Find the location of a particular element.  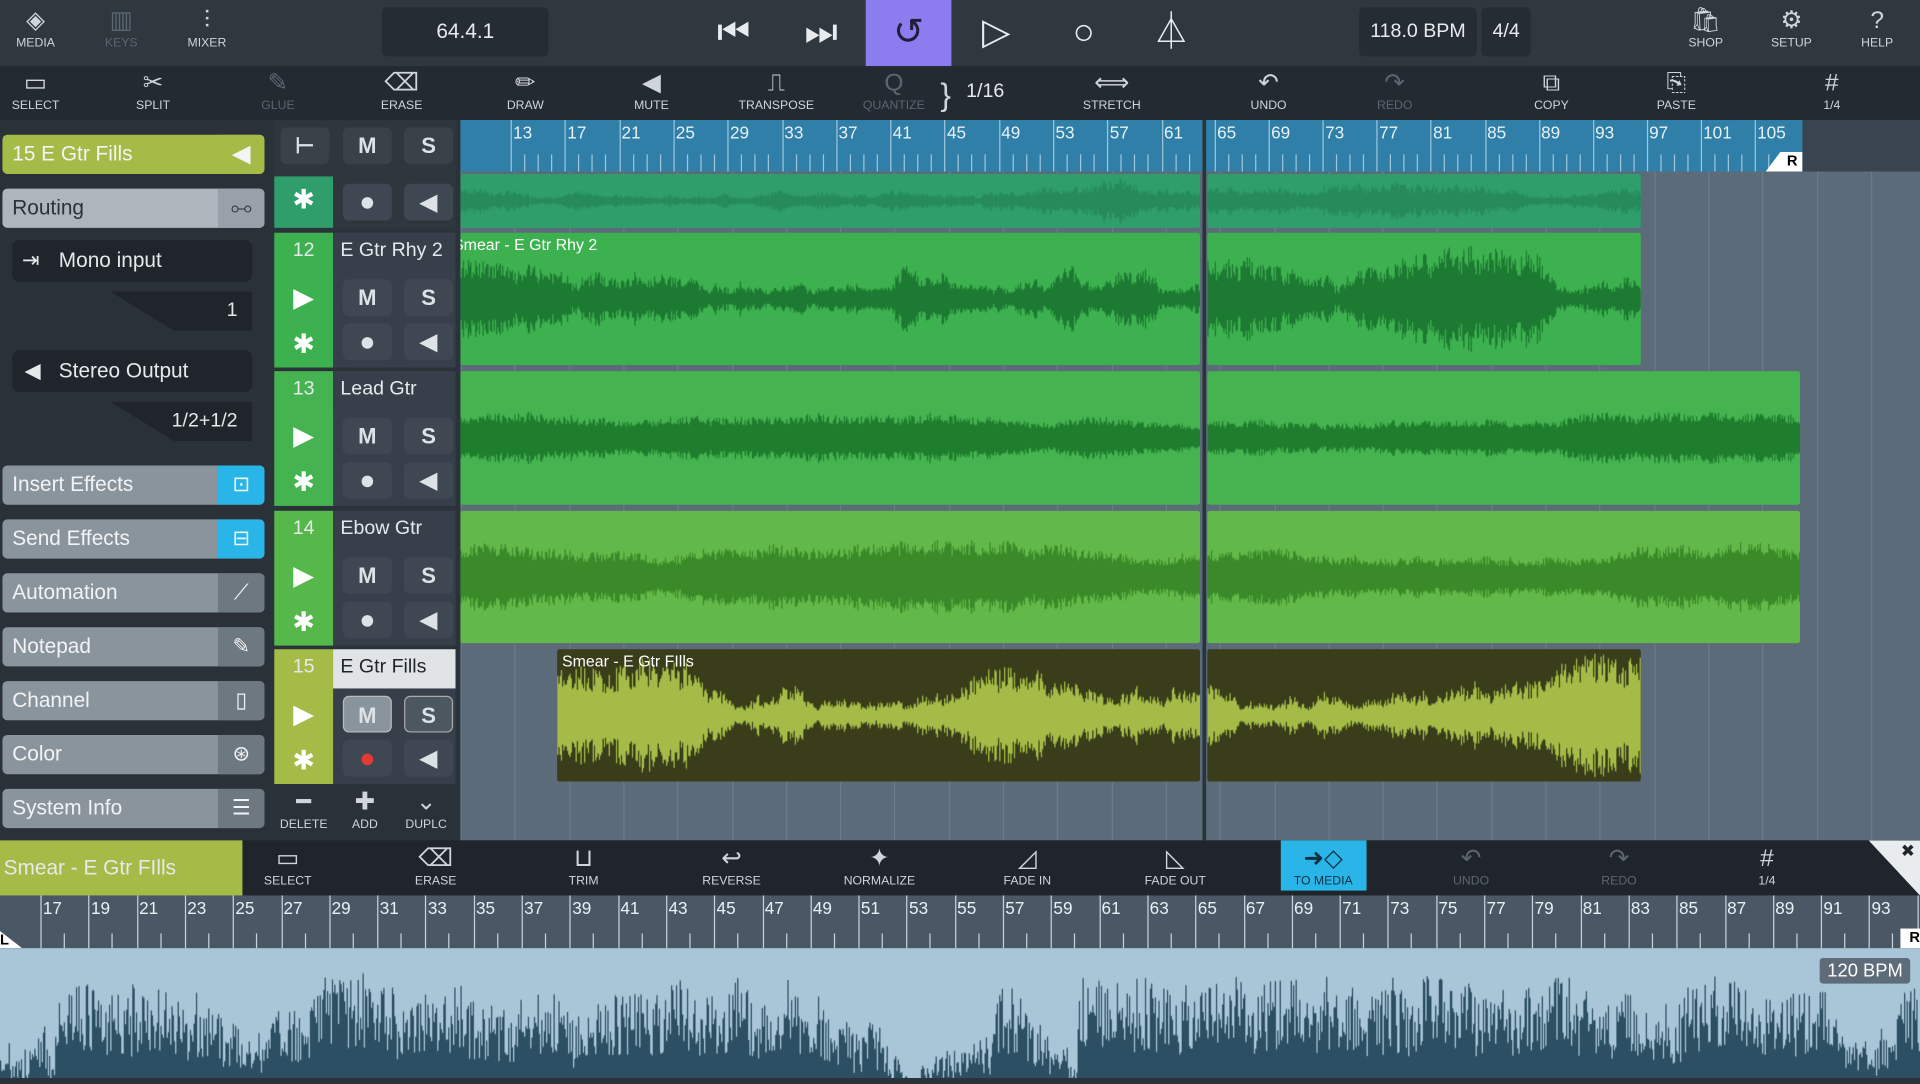

menu-system-info: System Info☰ is located at coordinates (133, 808).